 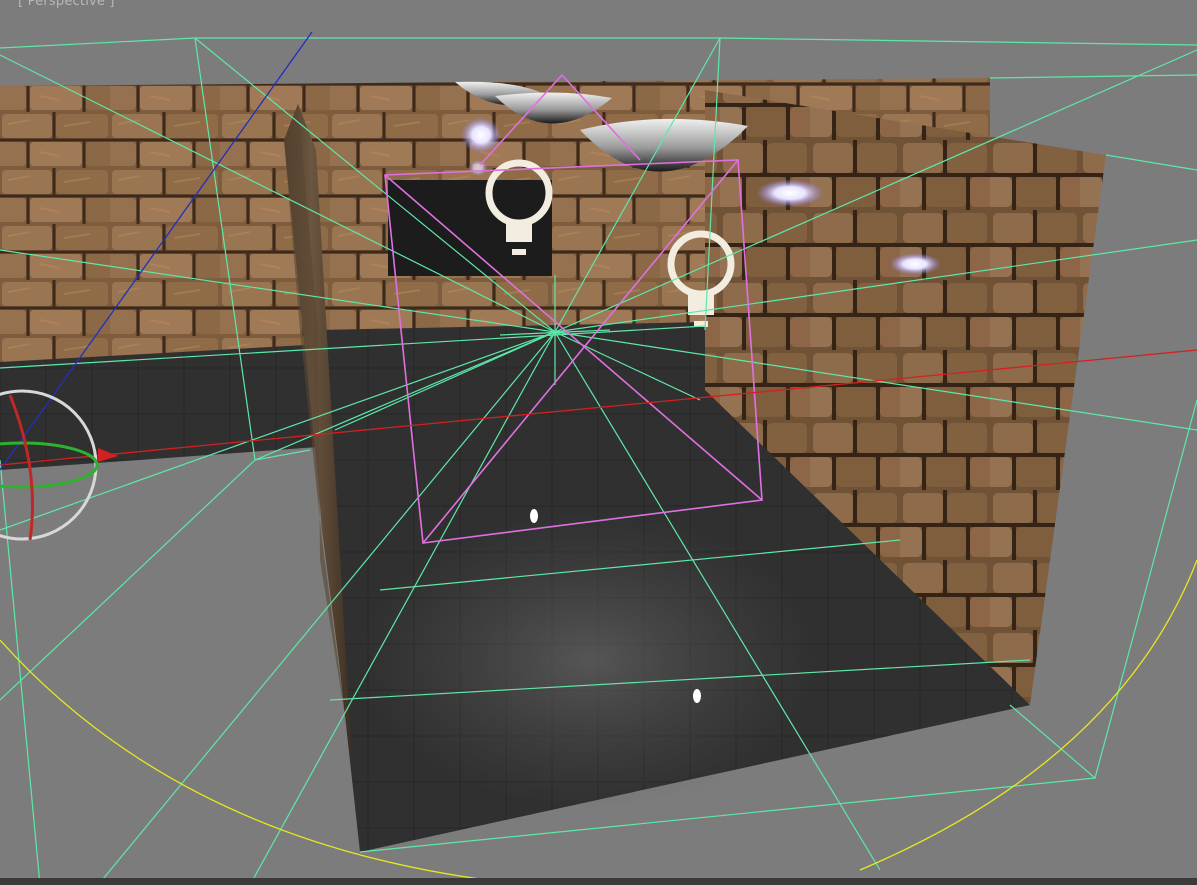 What do you see at coordinates (66, 4) in the screenshot?
I see `viewport-label: [ Perspective ]` at bounding box center [66, 4].